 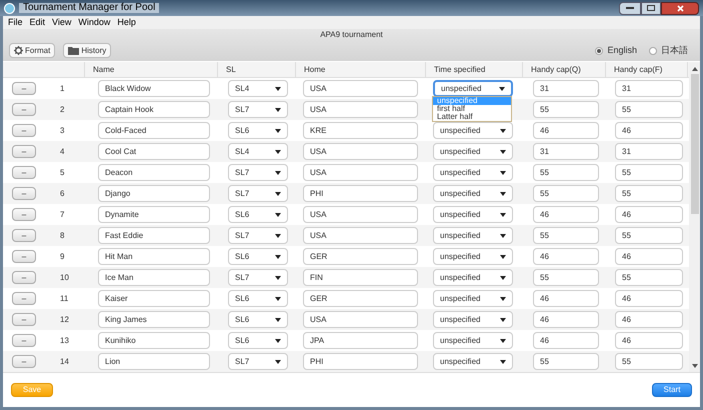 I want to click on menu-item: Help, so click(x=126, y=22).